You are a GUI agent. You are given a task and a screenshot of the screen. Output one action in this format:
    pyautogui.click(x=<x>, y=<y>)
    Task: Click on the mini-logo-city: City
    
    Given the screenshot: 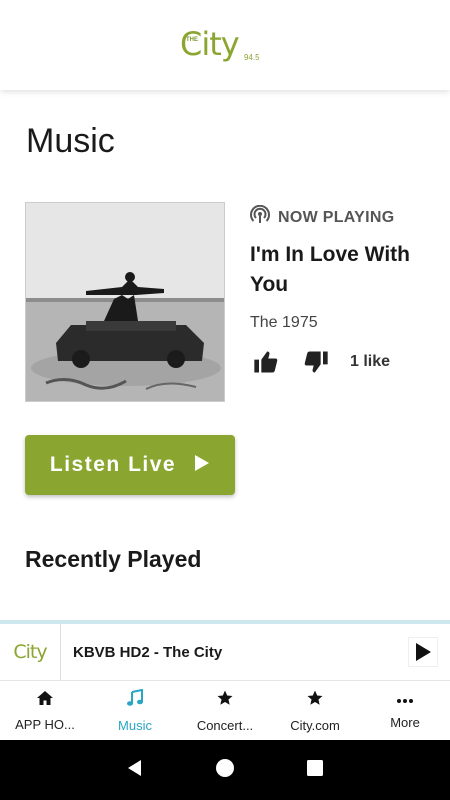 What is the action you would take?
    pyautogui.click(x=30, y=652)
    